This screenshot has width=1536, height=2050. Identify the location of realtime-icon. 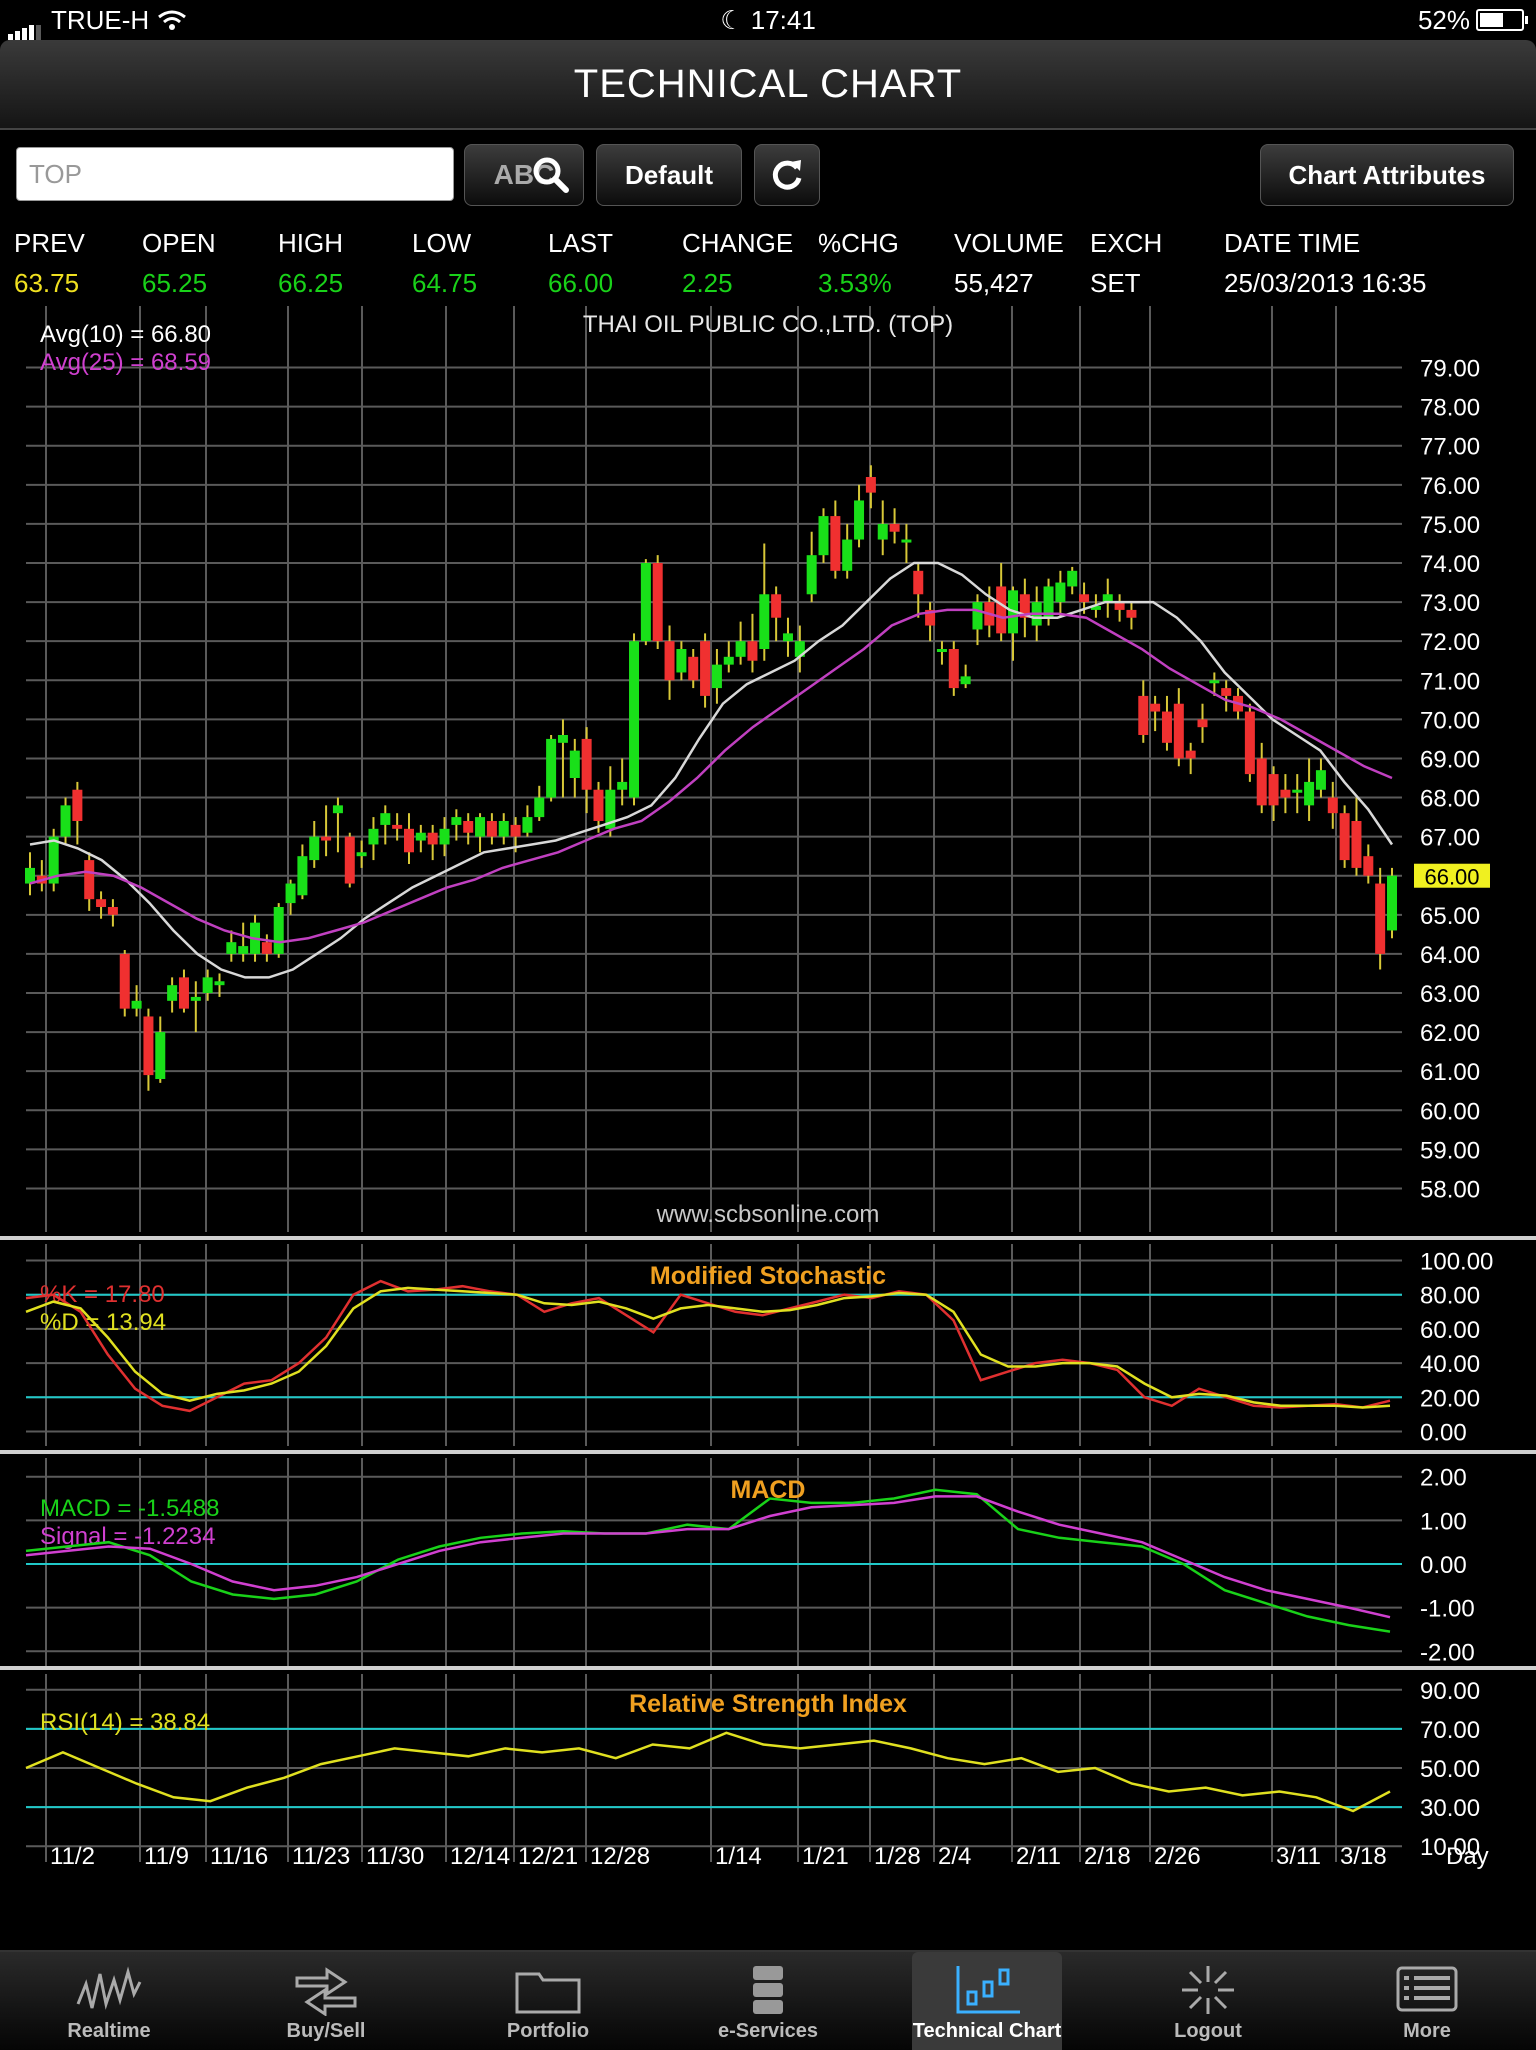
(109, 1988).